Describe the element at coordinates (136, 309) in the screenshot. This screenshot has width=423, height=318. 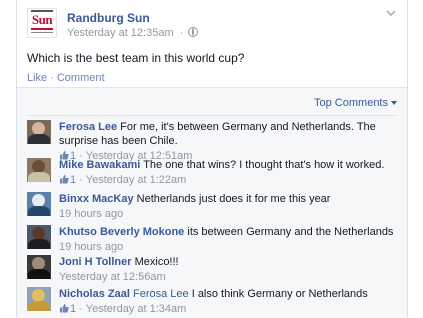
I see `comment-timestamp: Yesterday at 1:34am` at that location.